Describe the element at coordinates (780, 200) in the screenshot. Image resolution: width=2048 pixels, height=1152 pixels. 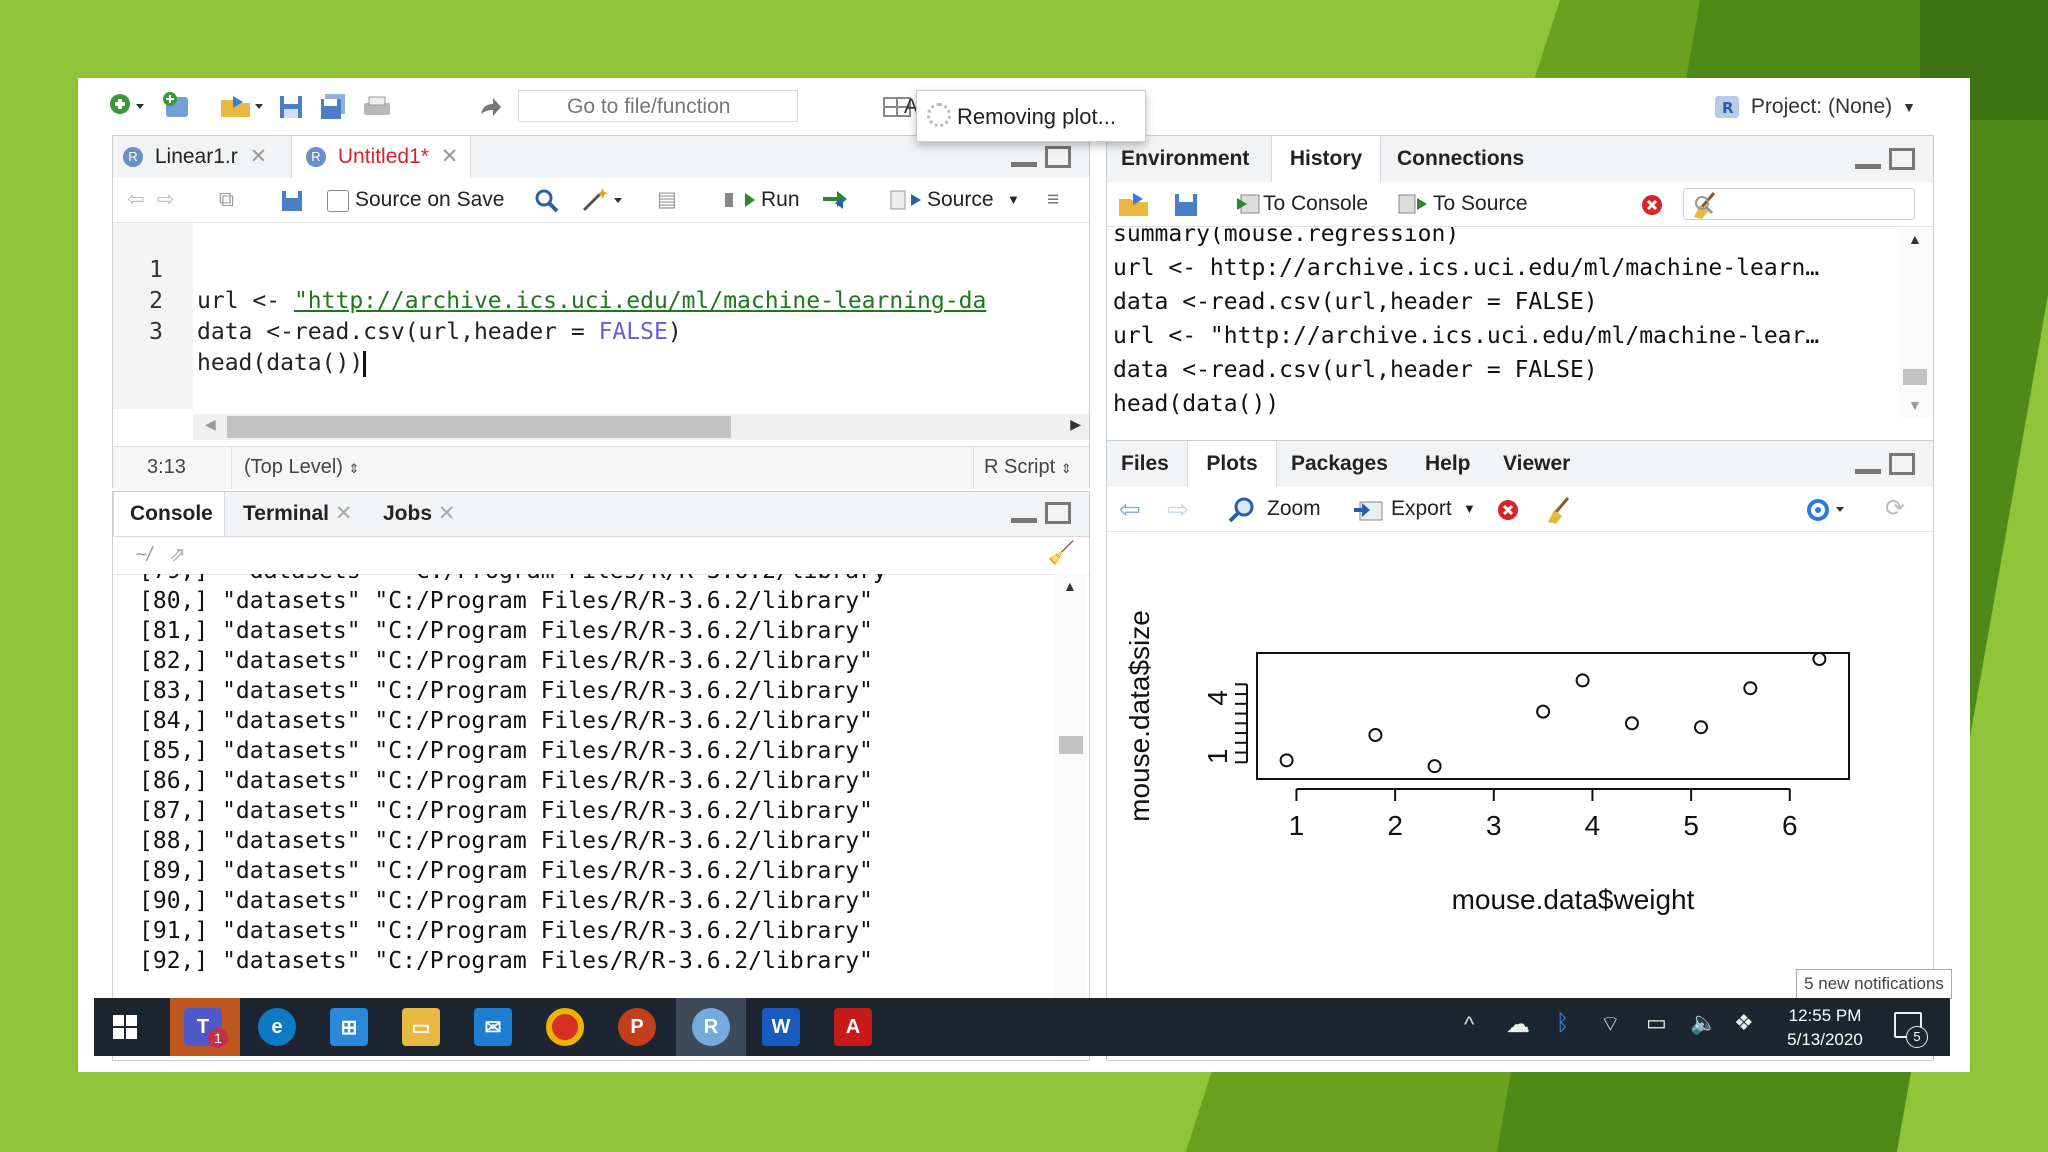
I see `run-button: Run` at that location.